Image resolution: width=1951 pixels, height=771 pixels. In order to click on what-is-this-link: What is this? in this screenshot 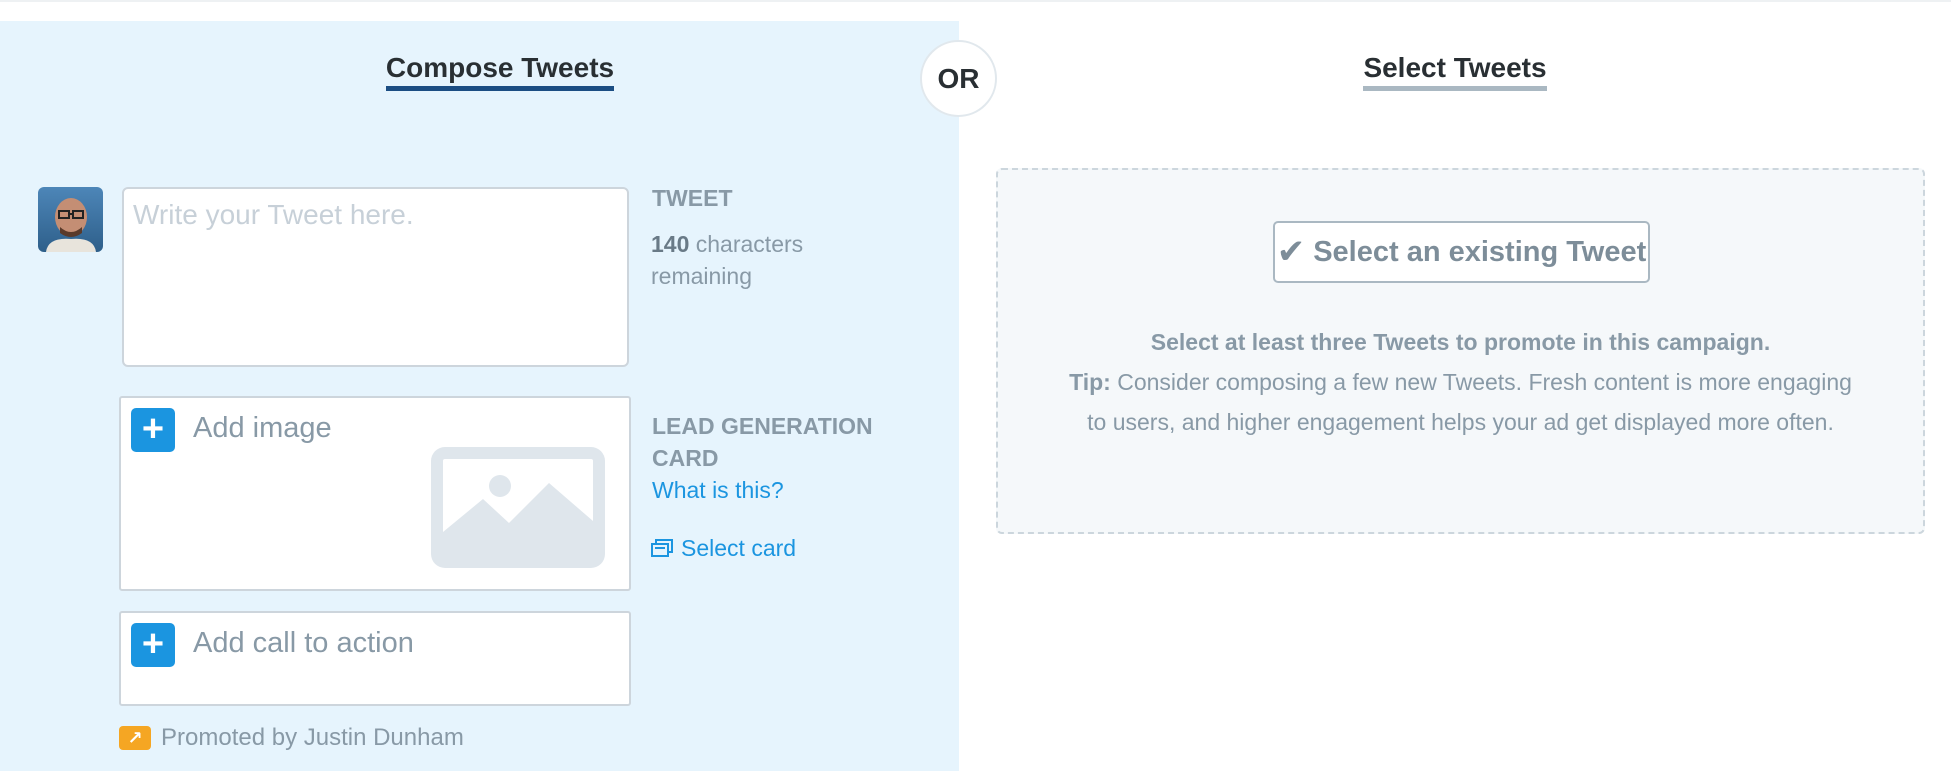, I will do `click(718, 490)`.